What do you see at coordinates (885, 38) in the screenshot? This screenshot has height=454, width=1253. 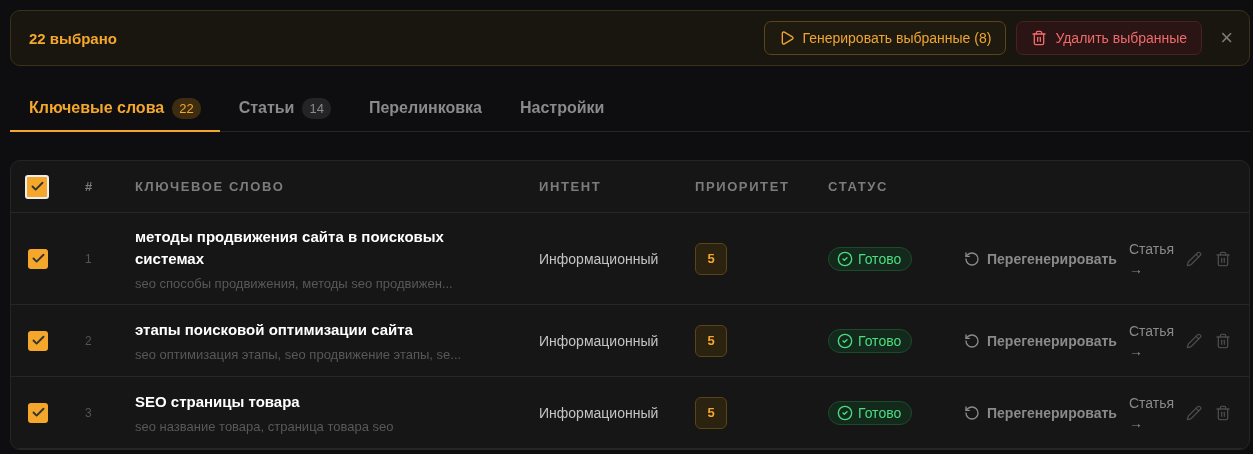 I see `generate-selected-button: Генерировать выбранные (8)` at bounding box center [885, 38].